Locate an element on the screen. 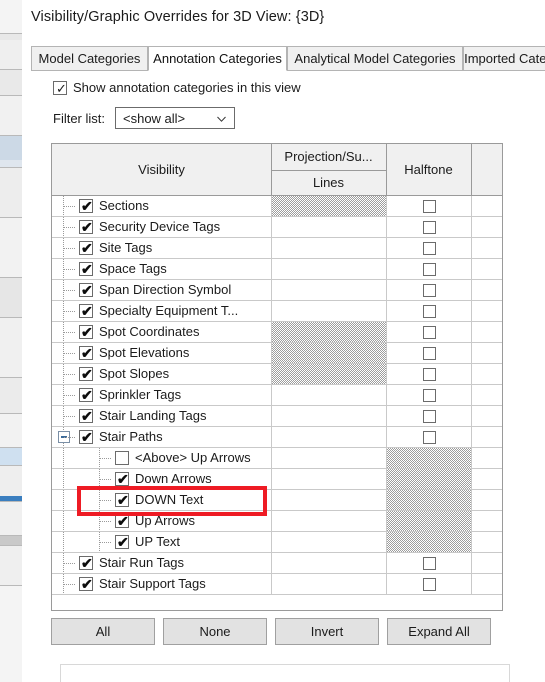 The image size is (545, 682). table-row: ✔ Span Direction Symbol is located at coordinates (277, 290).